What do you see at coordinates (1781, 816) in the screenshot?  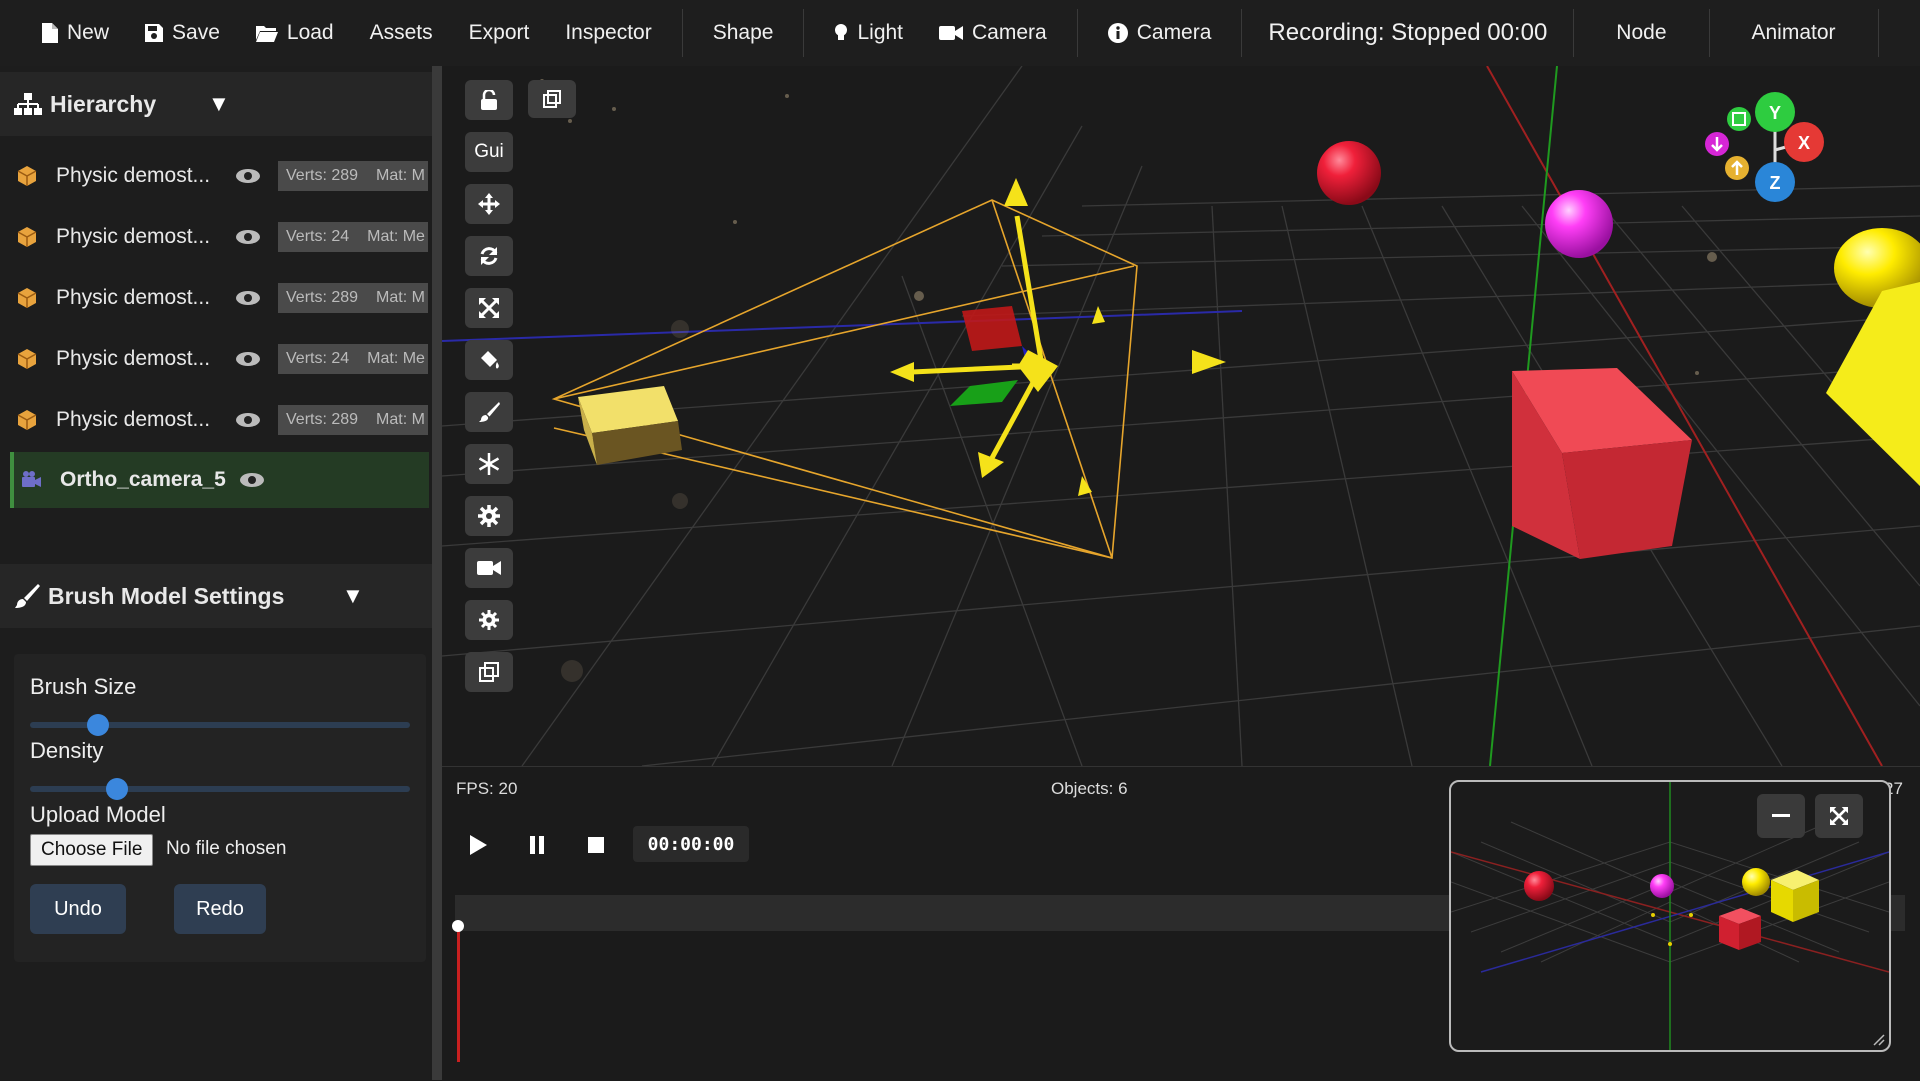 I see `minimize-preview-button` at bounding box center [1781, 816].